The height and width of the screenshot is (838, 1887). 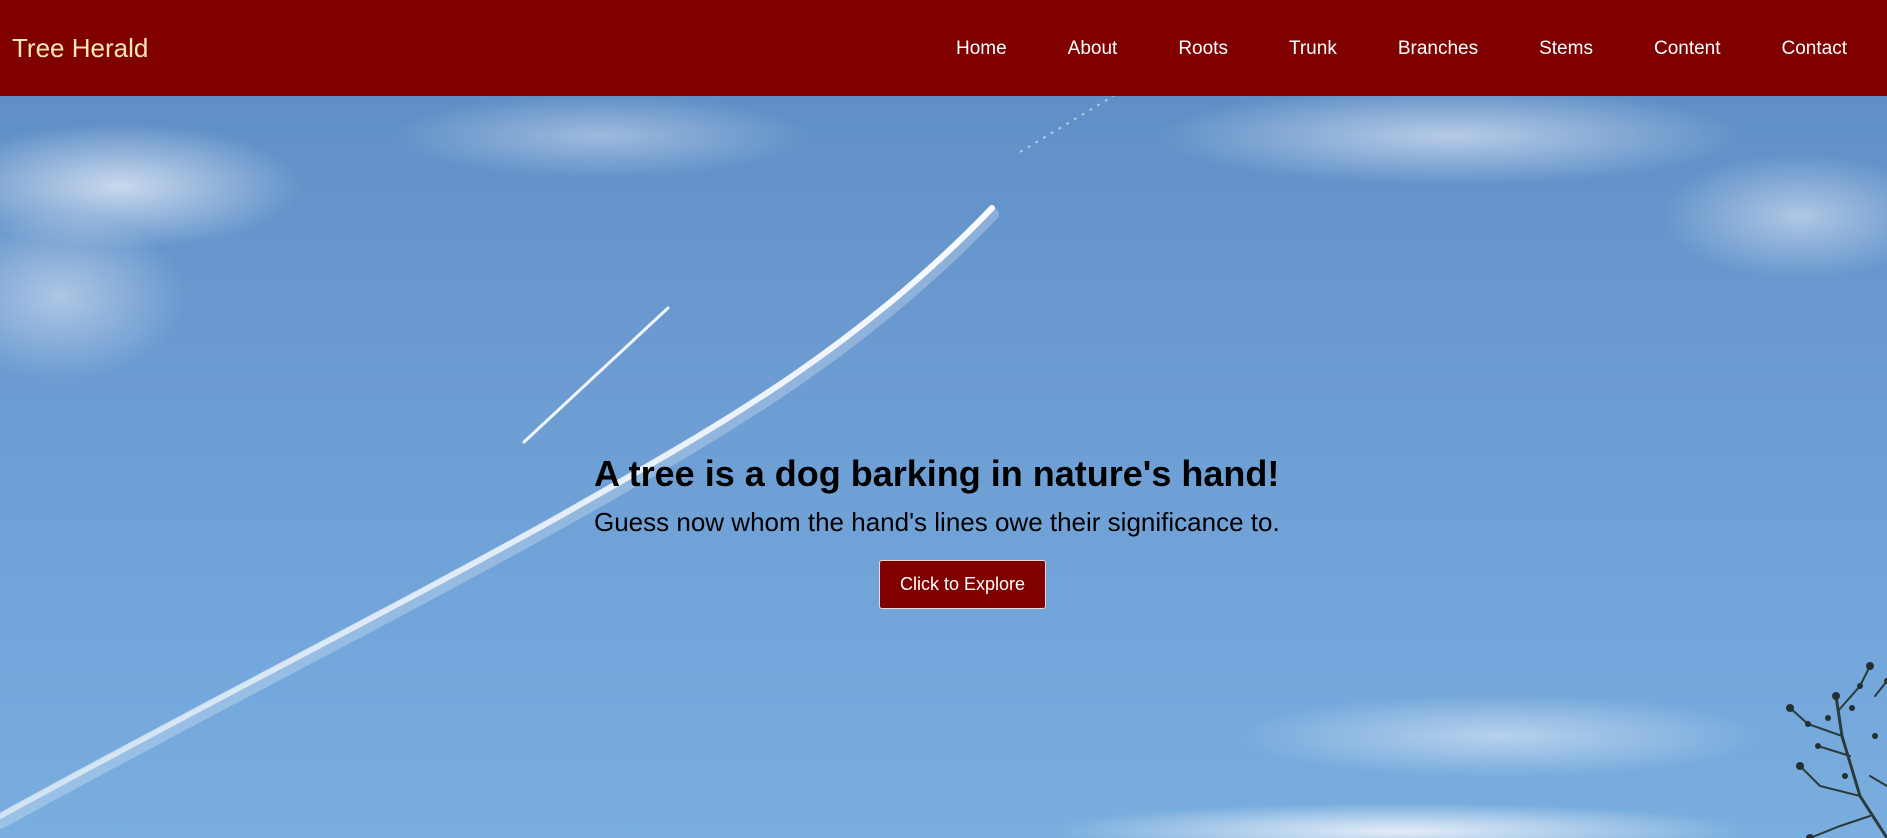 What do you see at coordinates (1093, 48) in the screenshot?
I see `nav-link-about: About` at bounding box center [1093, 48].